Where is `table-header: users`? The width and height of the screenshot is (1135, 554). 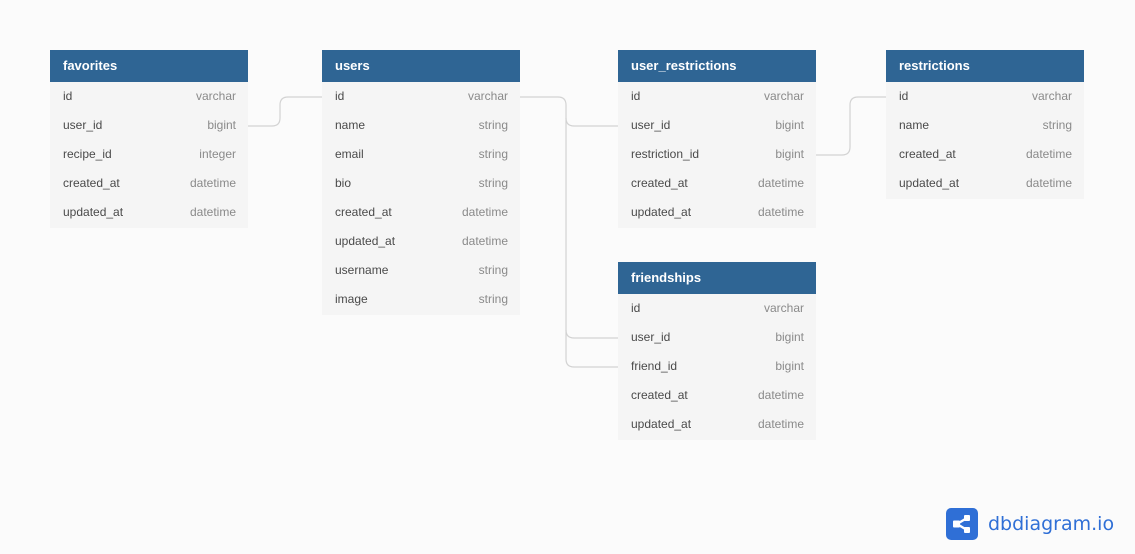 table-header: users is located at coordinates (421, 66).